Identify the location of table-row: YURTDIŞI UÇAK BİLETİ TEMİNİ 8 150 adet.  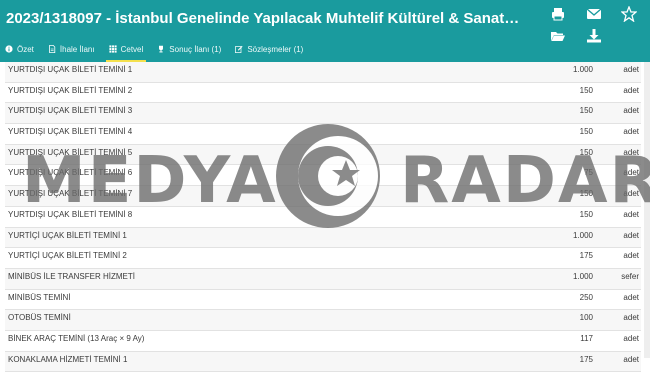
(323, 217).